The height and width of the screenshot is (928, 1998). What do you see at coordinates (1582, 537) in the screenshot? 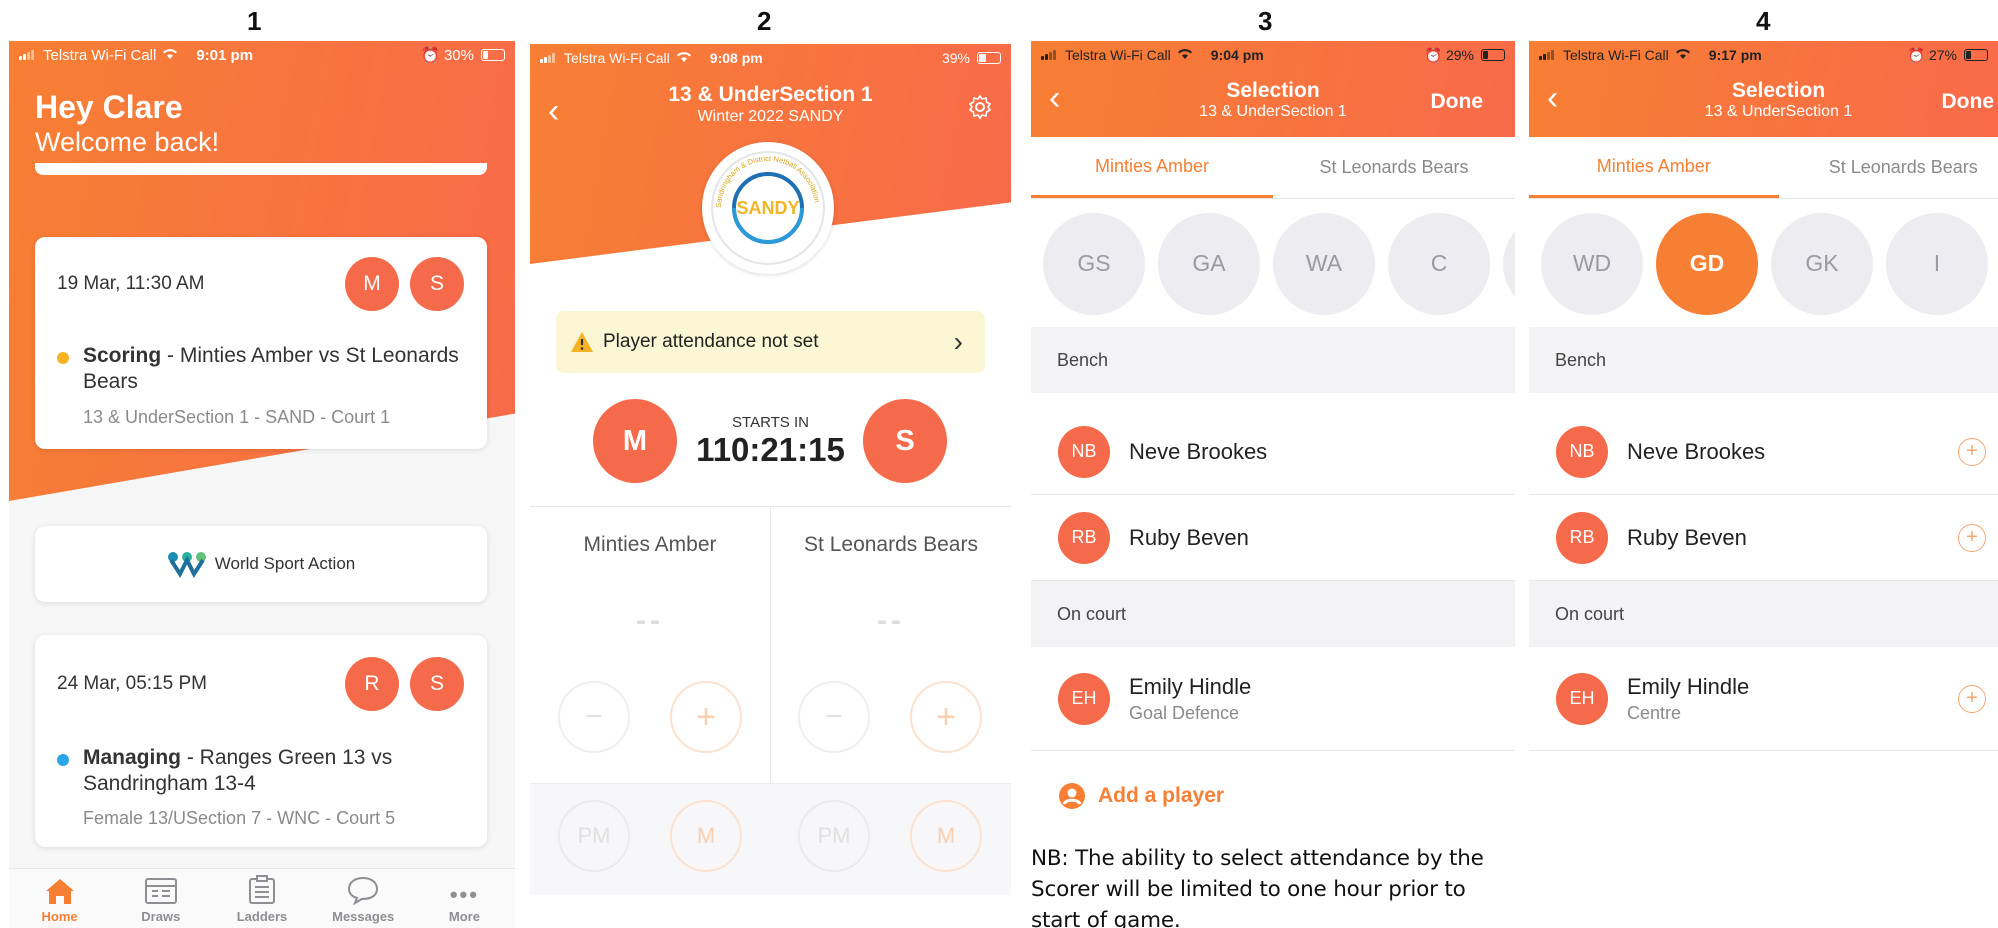
I see `player-avatar: RB` at bounding box center [1582, 537].